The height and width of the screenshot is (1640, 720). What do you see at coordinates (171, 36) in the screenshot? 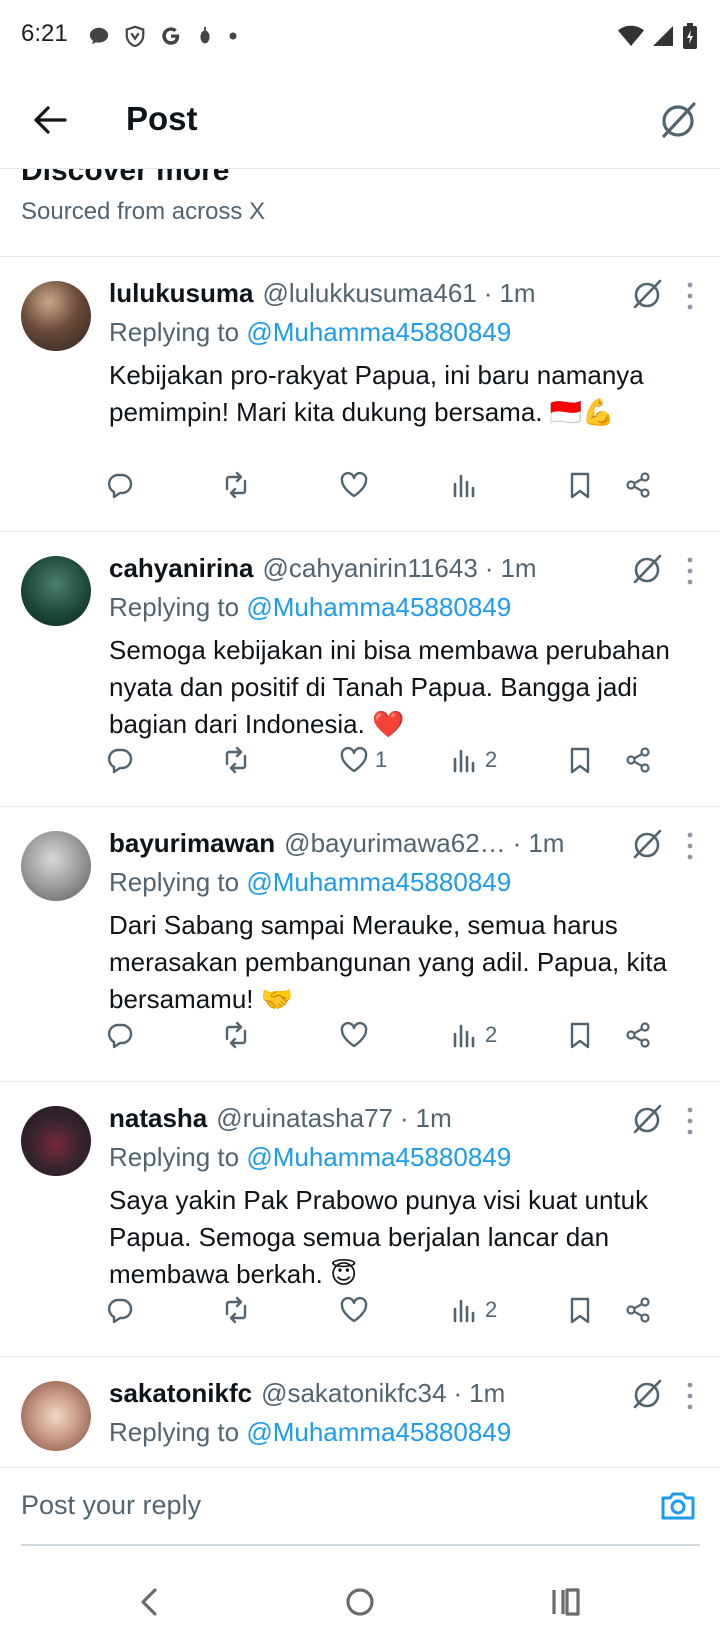
I see `google-icon` at bounding box center [171, 36].